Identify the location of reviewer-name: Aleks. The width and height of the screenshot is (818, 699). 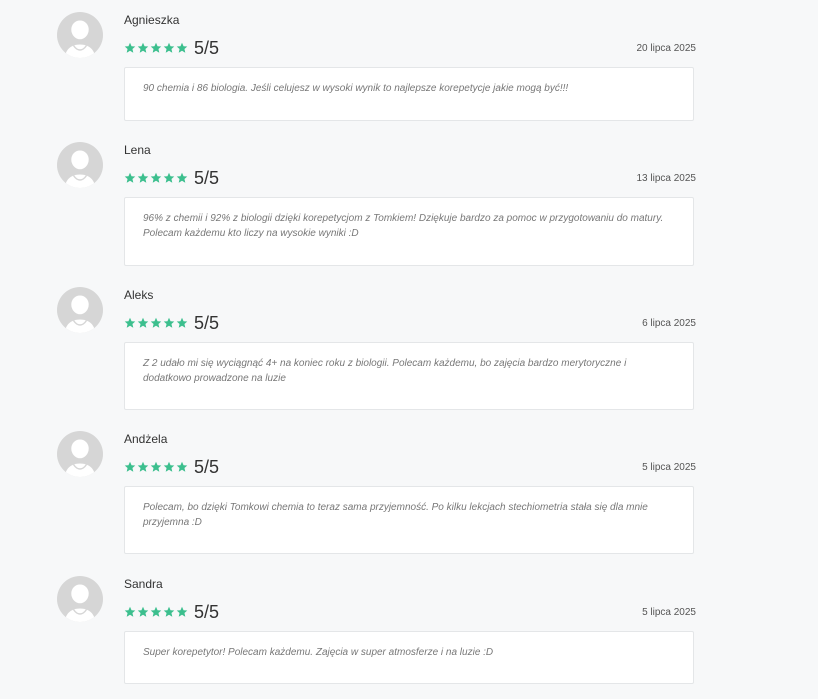
(139, 295).